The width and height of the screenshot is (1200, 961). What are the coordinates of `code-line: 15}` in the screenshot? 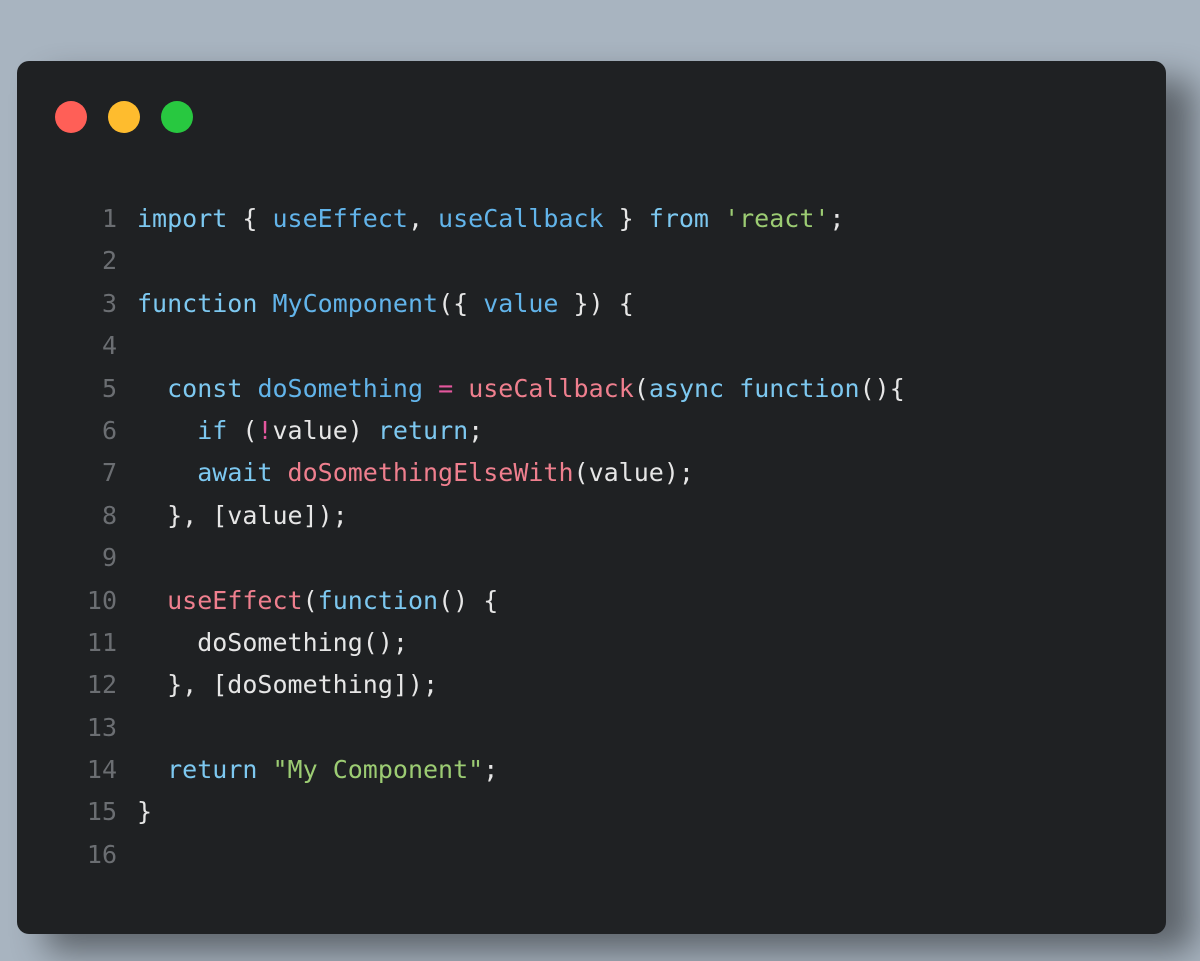 It's located at (611, 812).